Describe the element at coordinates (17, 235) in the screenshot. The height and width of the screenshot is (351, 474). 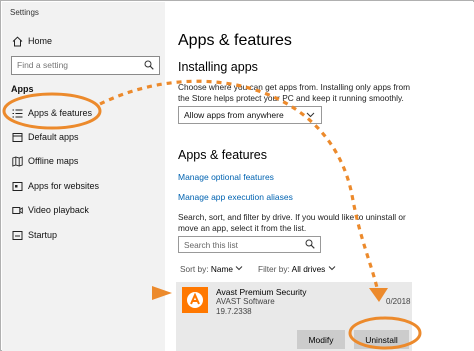
I see `startup-icon` at that location.